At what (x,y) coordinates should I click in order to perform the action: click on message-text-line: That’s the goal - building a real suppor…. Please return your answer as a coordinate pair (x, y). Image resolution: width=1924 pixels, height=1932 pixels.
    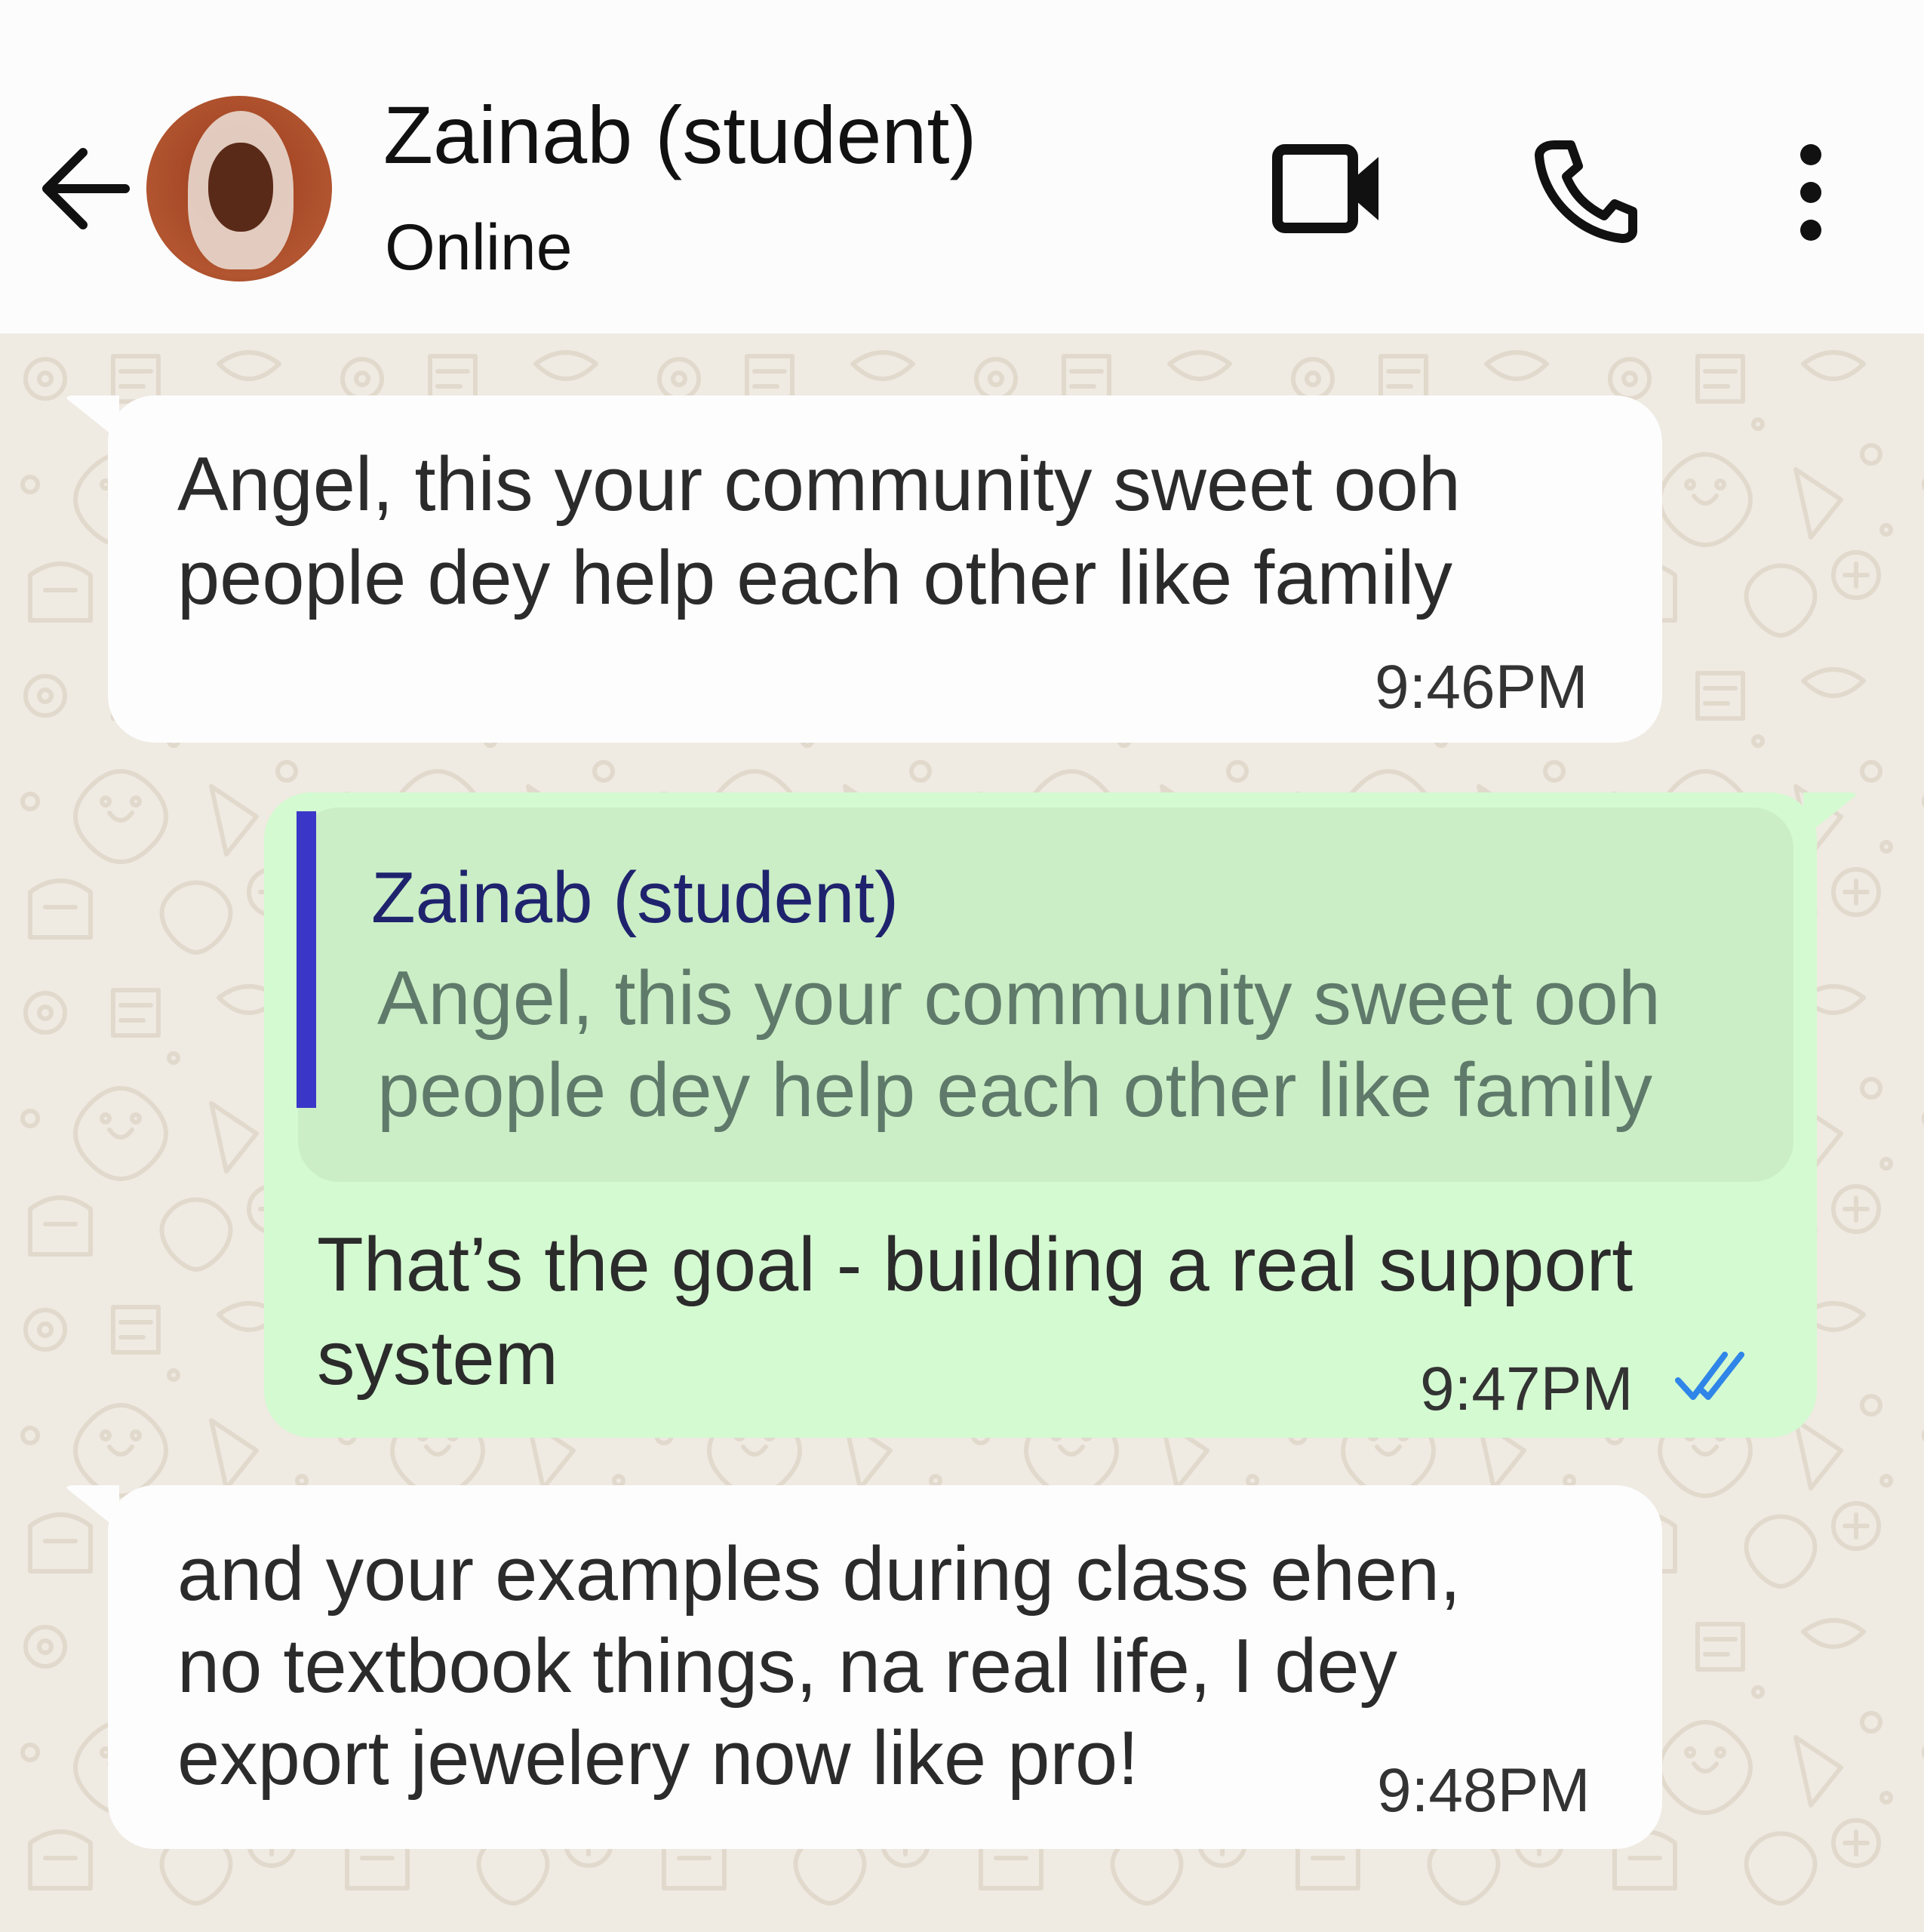
    Looking at the image, I should click on (975, 1265).